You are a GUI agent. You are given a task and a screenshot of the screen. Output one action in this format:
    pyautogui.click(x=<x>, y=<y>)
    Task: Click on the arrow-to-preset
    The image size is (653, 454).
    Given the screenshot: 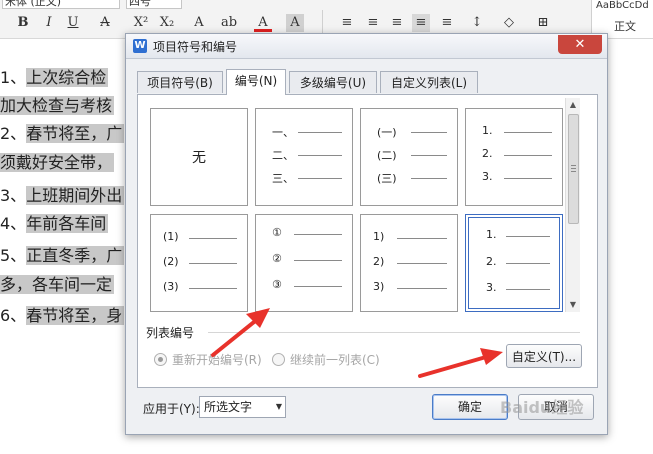 What is the action you would take?
    pyautogui.click(x=240, y=332)
    